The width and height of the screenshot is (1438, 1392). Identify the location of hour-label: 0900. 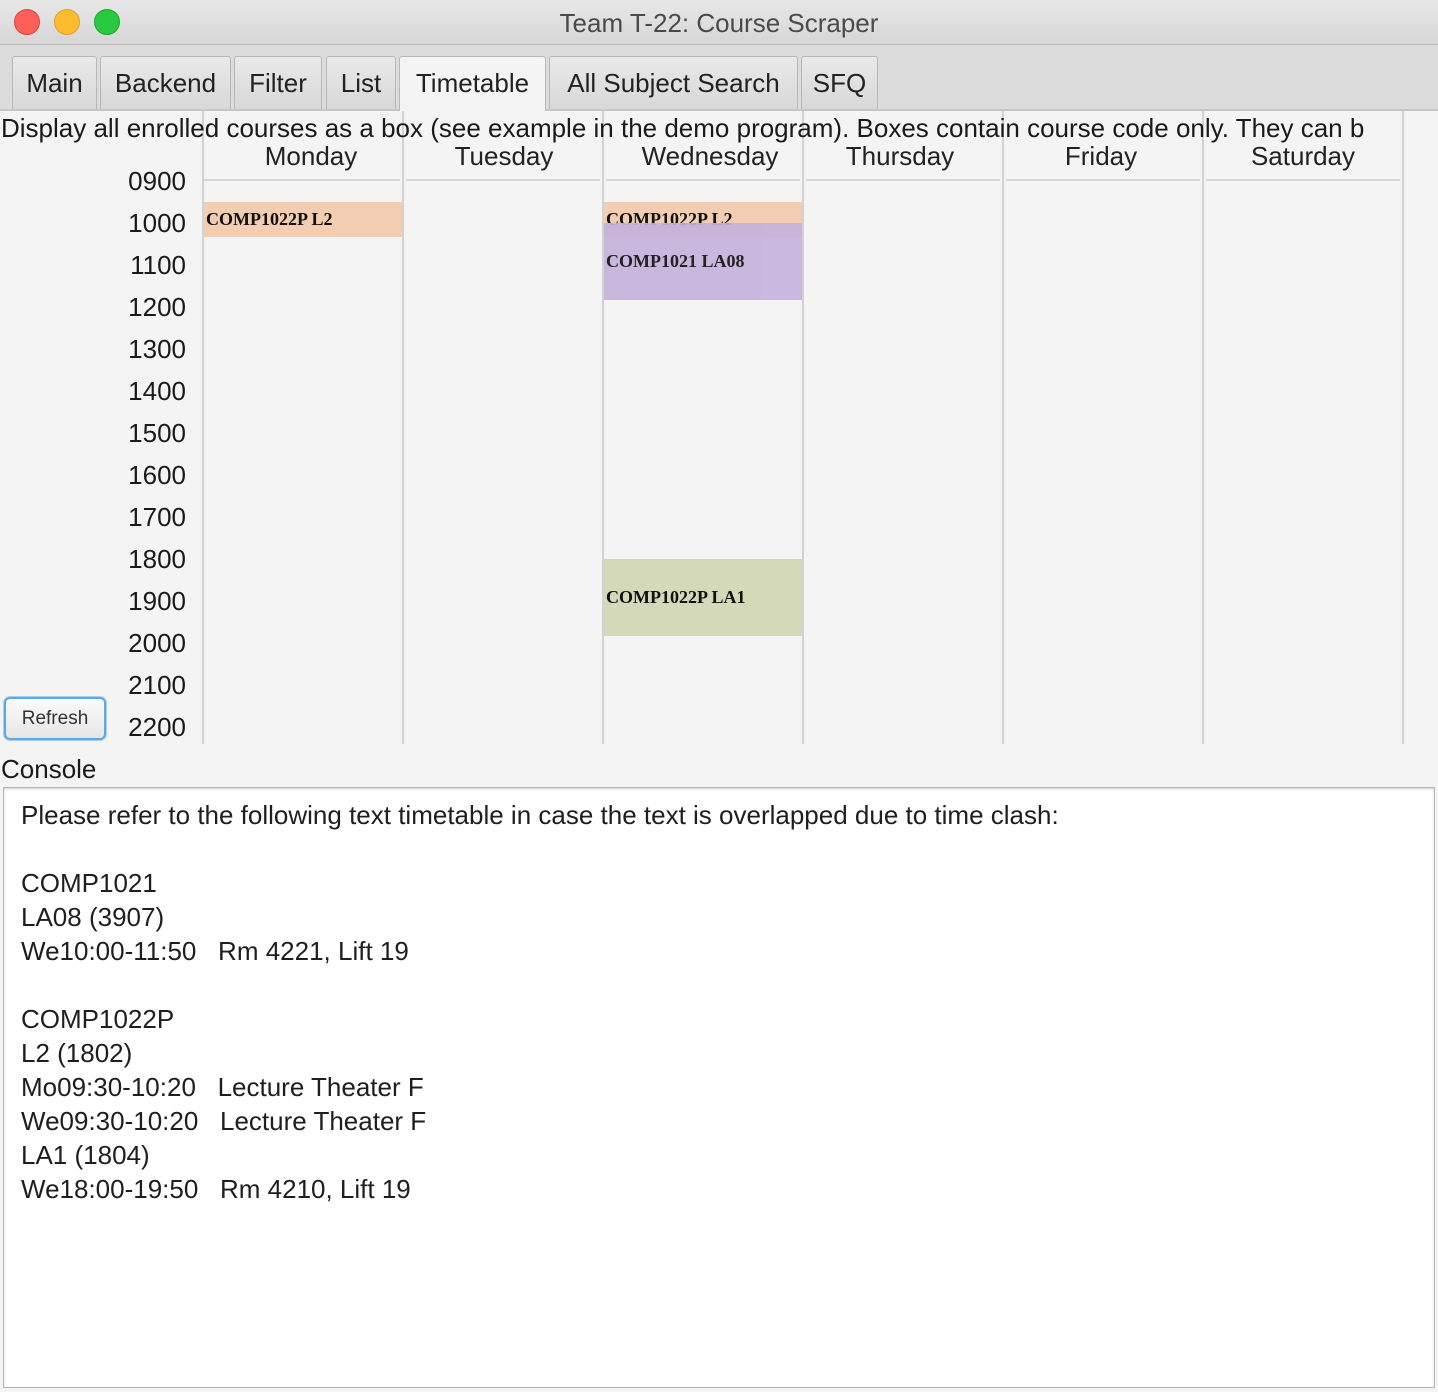
(157, 181).